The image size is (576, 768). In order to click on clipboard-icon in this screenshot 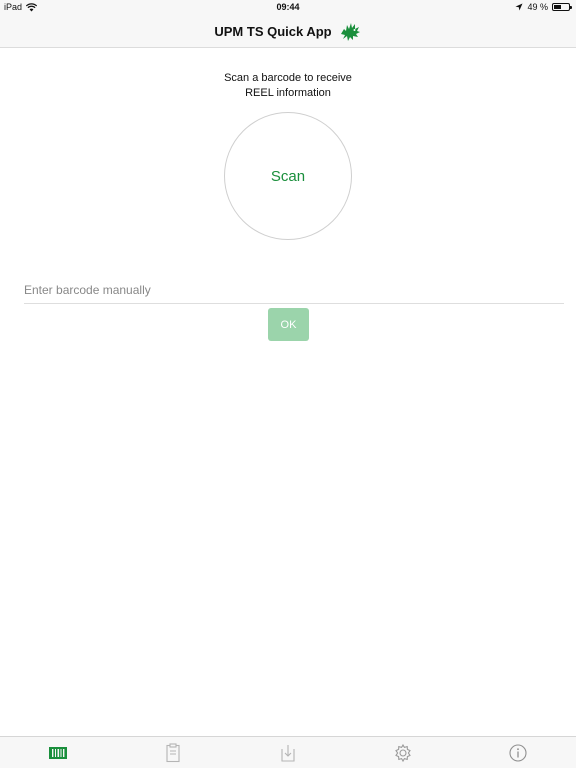, I will do `click(173, 753)`.